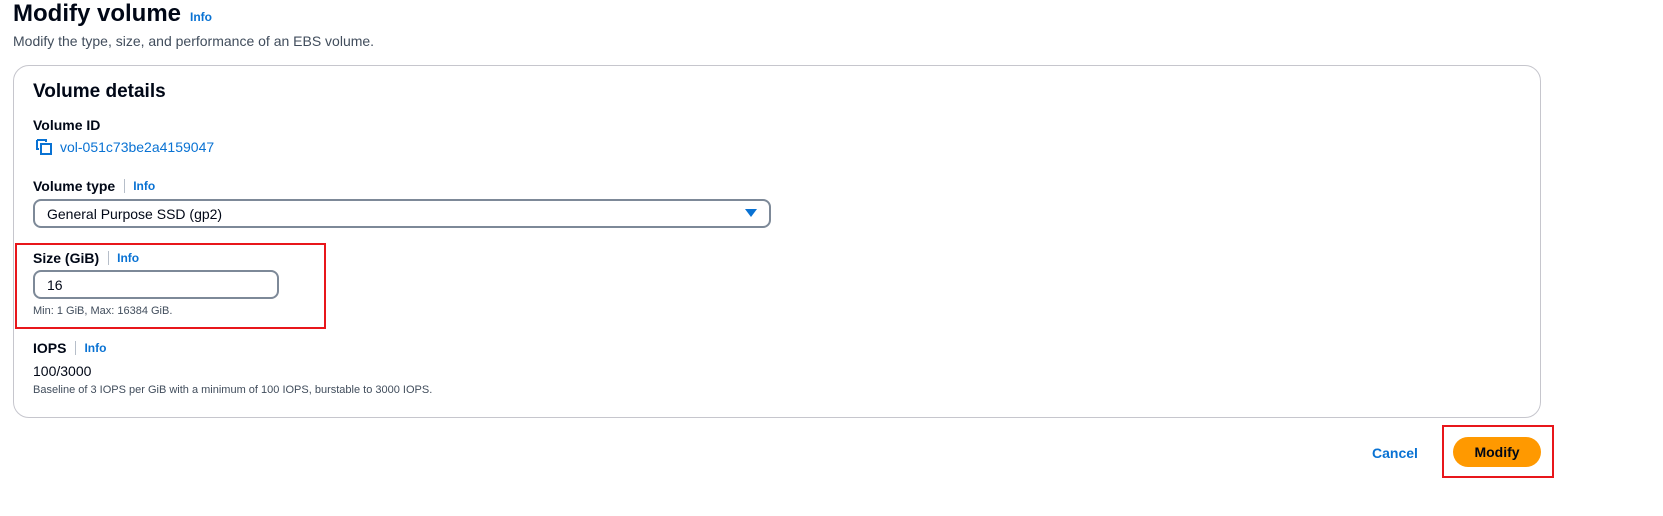 This screenshot has width=1663, height=516. Describe the element at coordinates (135, 213) in the screenshot. I see `volume-type-selected: General Purpose SSD (gp2)` at that location.